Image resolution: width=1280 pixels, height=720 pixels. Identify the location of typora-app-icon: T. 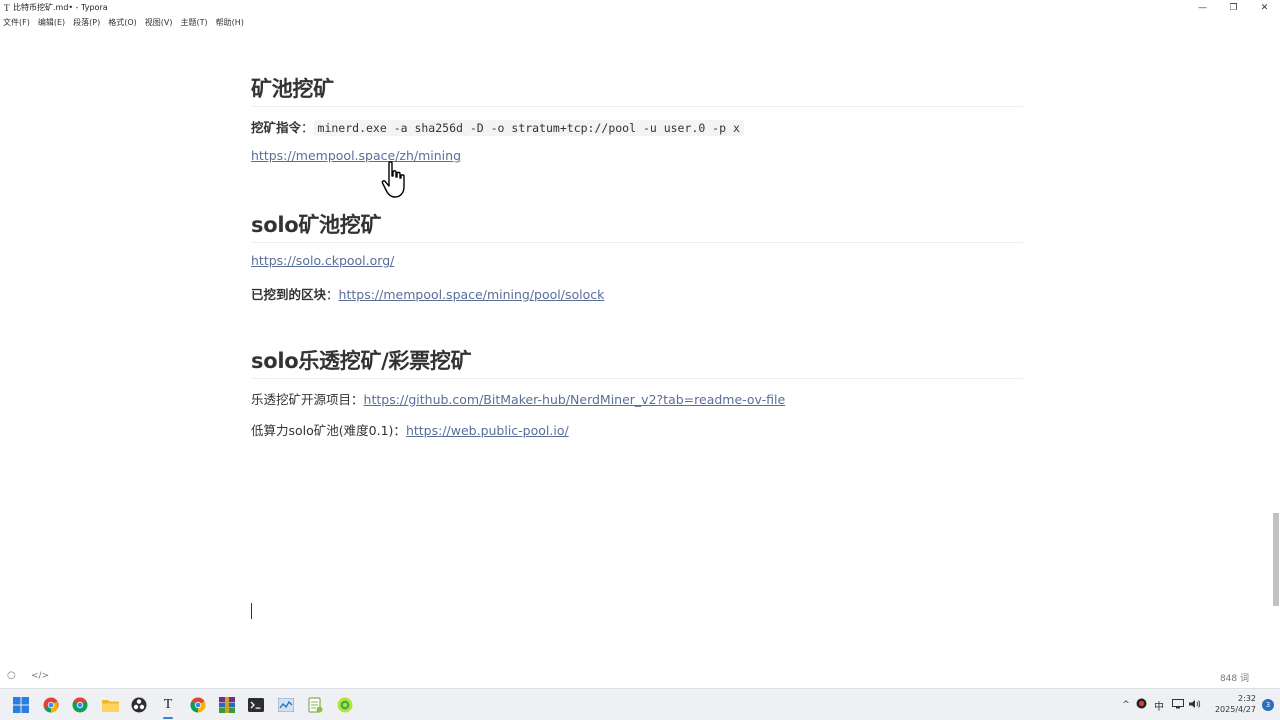
(7, 7).